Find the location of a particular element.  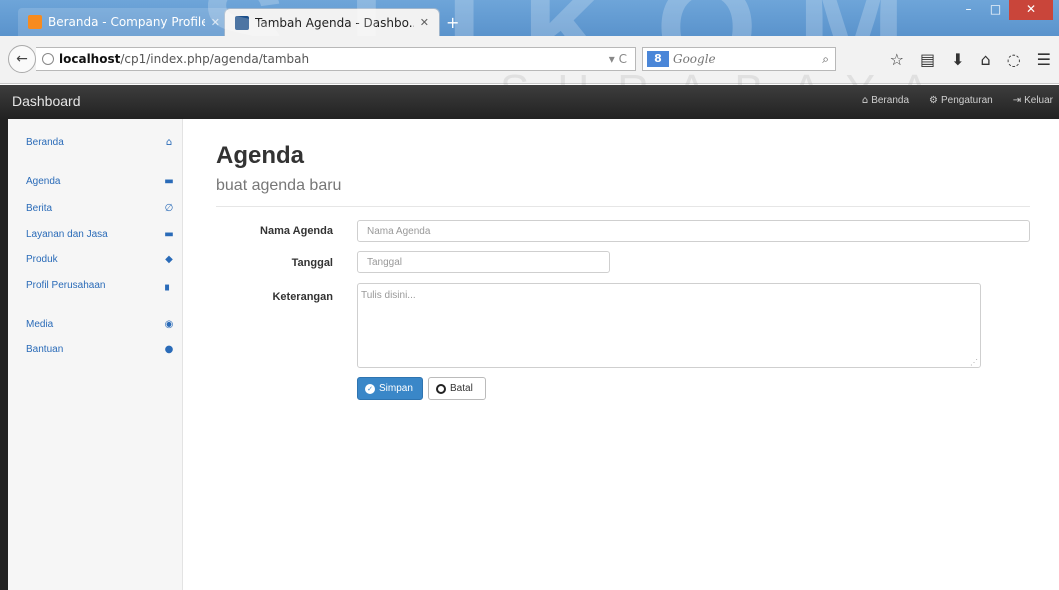

sidebar-item-label: Berita is located at coordinates (39, 208).